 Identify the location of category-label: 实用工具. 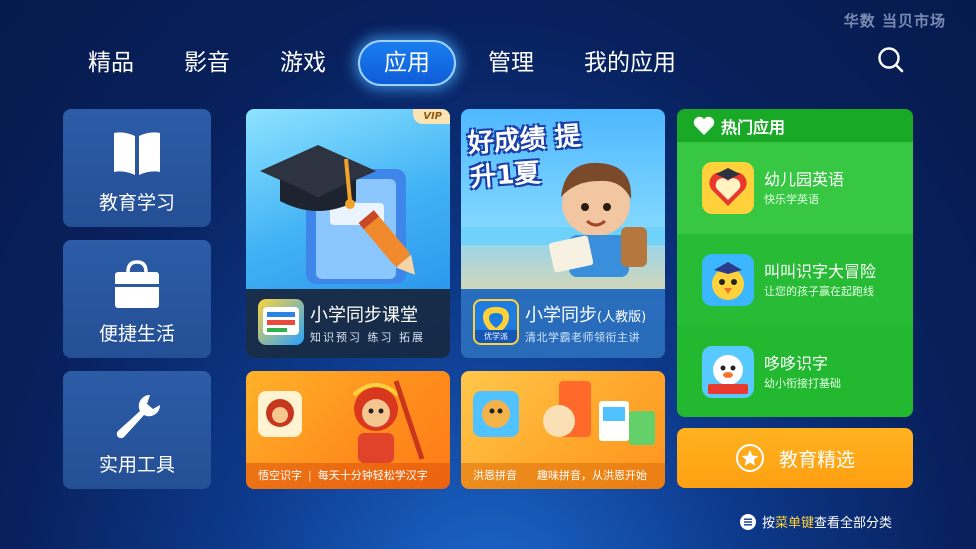
(136, 465).